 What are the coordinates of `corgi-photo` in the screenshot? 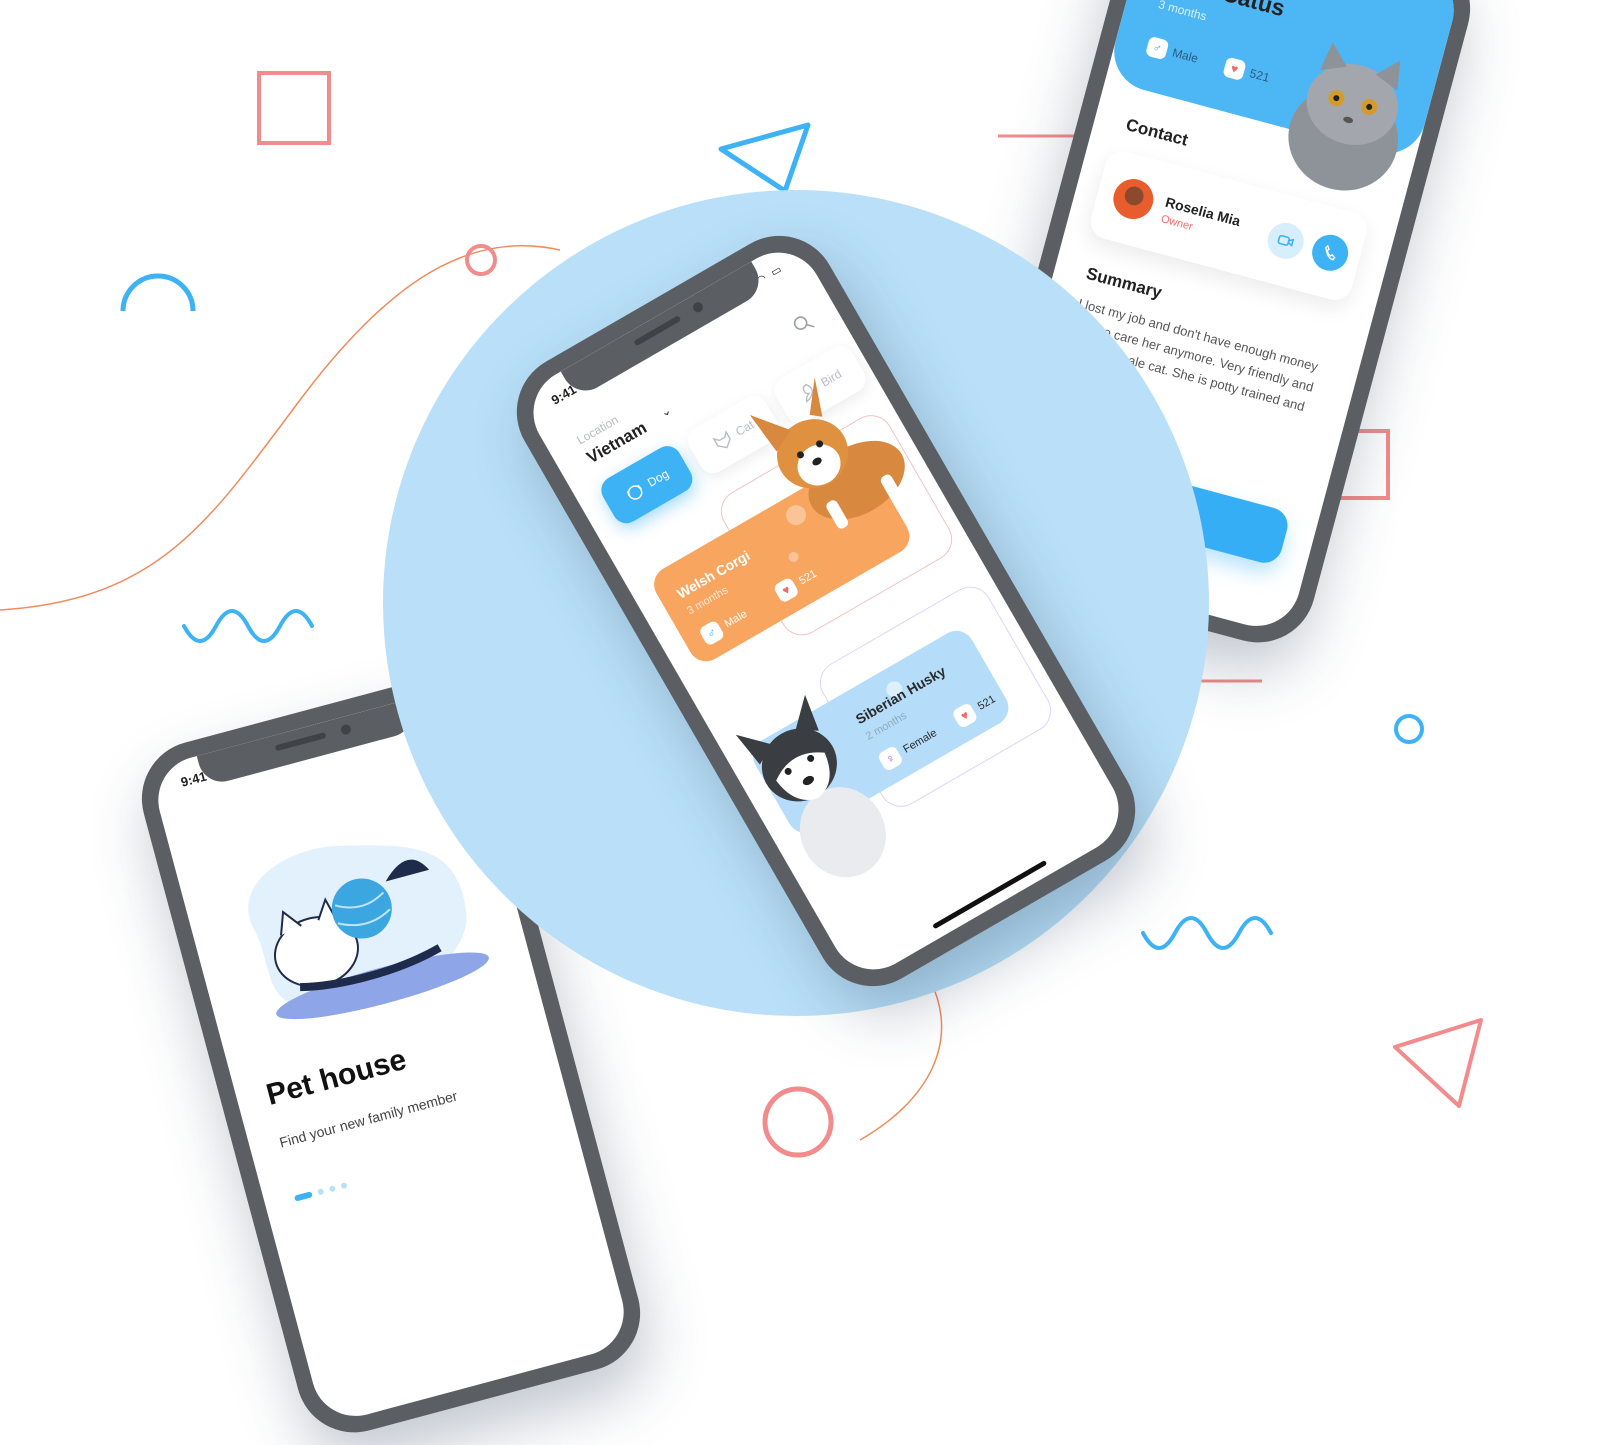 It's located at (827, 453).